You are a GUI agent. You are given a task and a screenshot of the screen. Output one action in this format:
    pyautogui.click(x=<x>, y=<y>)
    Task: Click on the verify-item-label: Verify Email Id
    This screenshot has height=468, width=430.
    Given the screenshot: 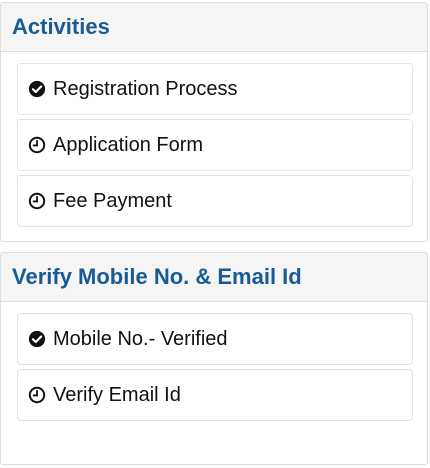 What is the action you would take?
    pyautogui.click(x=117, y=394)
    